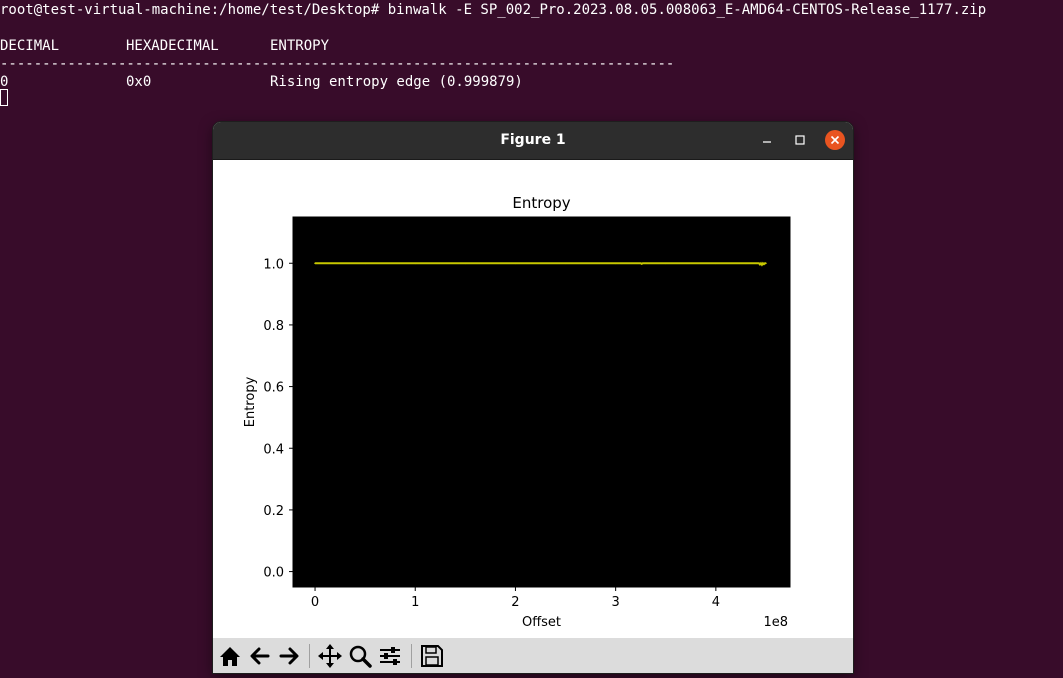 The height and width of the screenshot is (678, 1063). What do you see at coordinates (273, 264) in the screenshot?
I see `y-tick-label: 1.0` at bounding box center [273, 264].